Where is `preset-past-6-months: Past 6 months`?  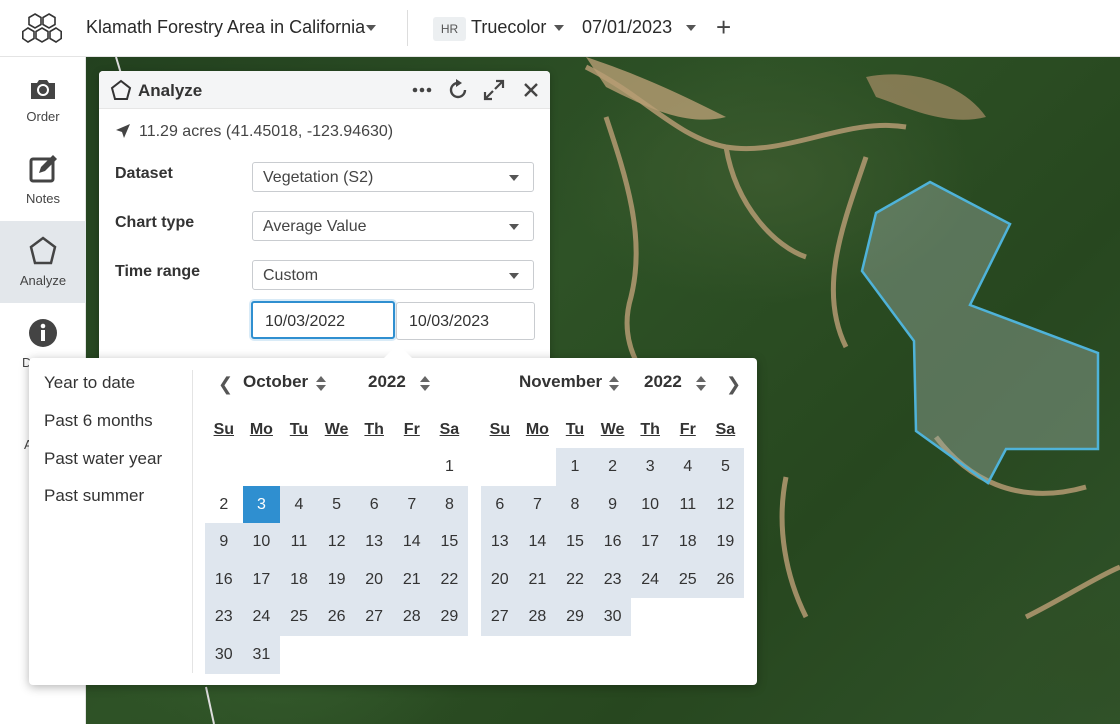 preset-past-6-months: Past 6 months is located at coordinates (98, 421).